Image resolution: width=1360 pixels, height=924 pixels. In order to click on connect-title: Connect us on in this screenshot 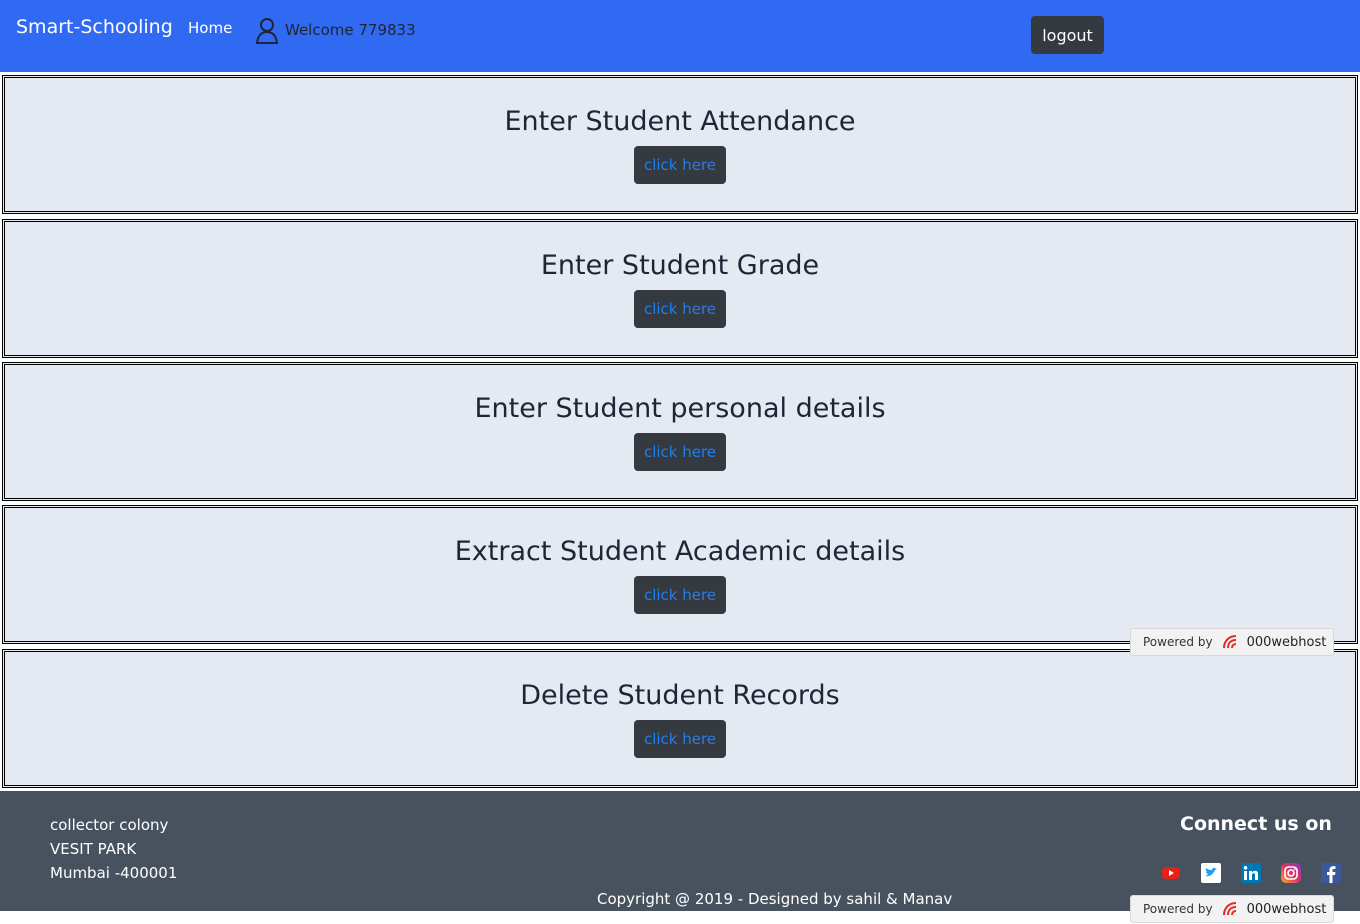, I will do `click(1256, 824)`.